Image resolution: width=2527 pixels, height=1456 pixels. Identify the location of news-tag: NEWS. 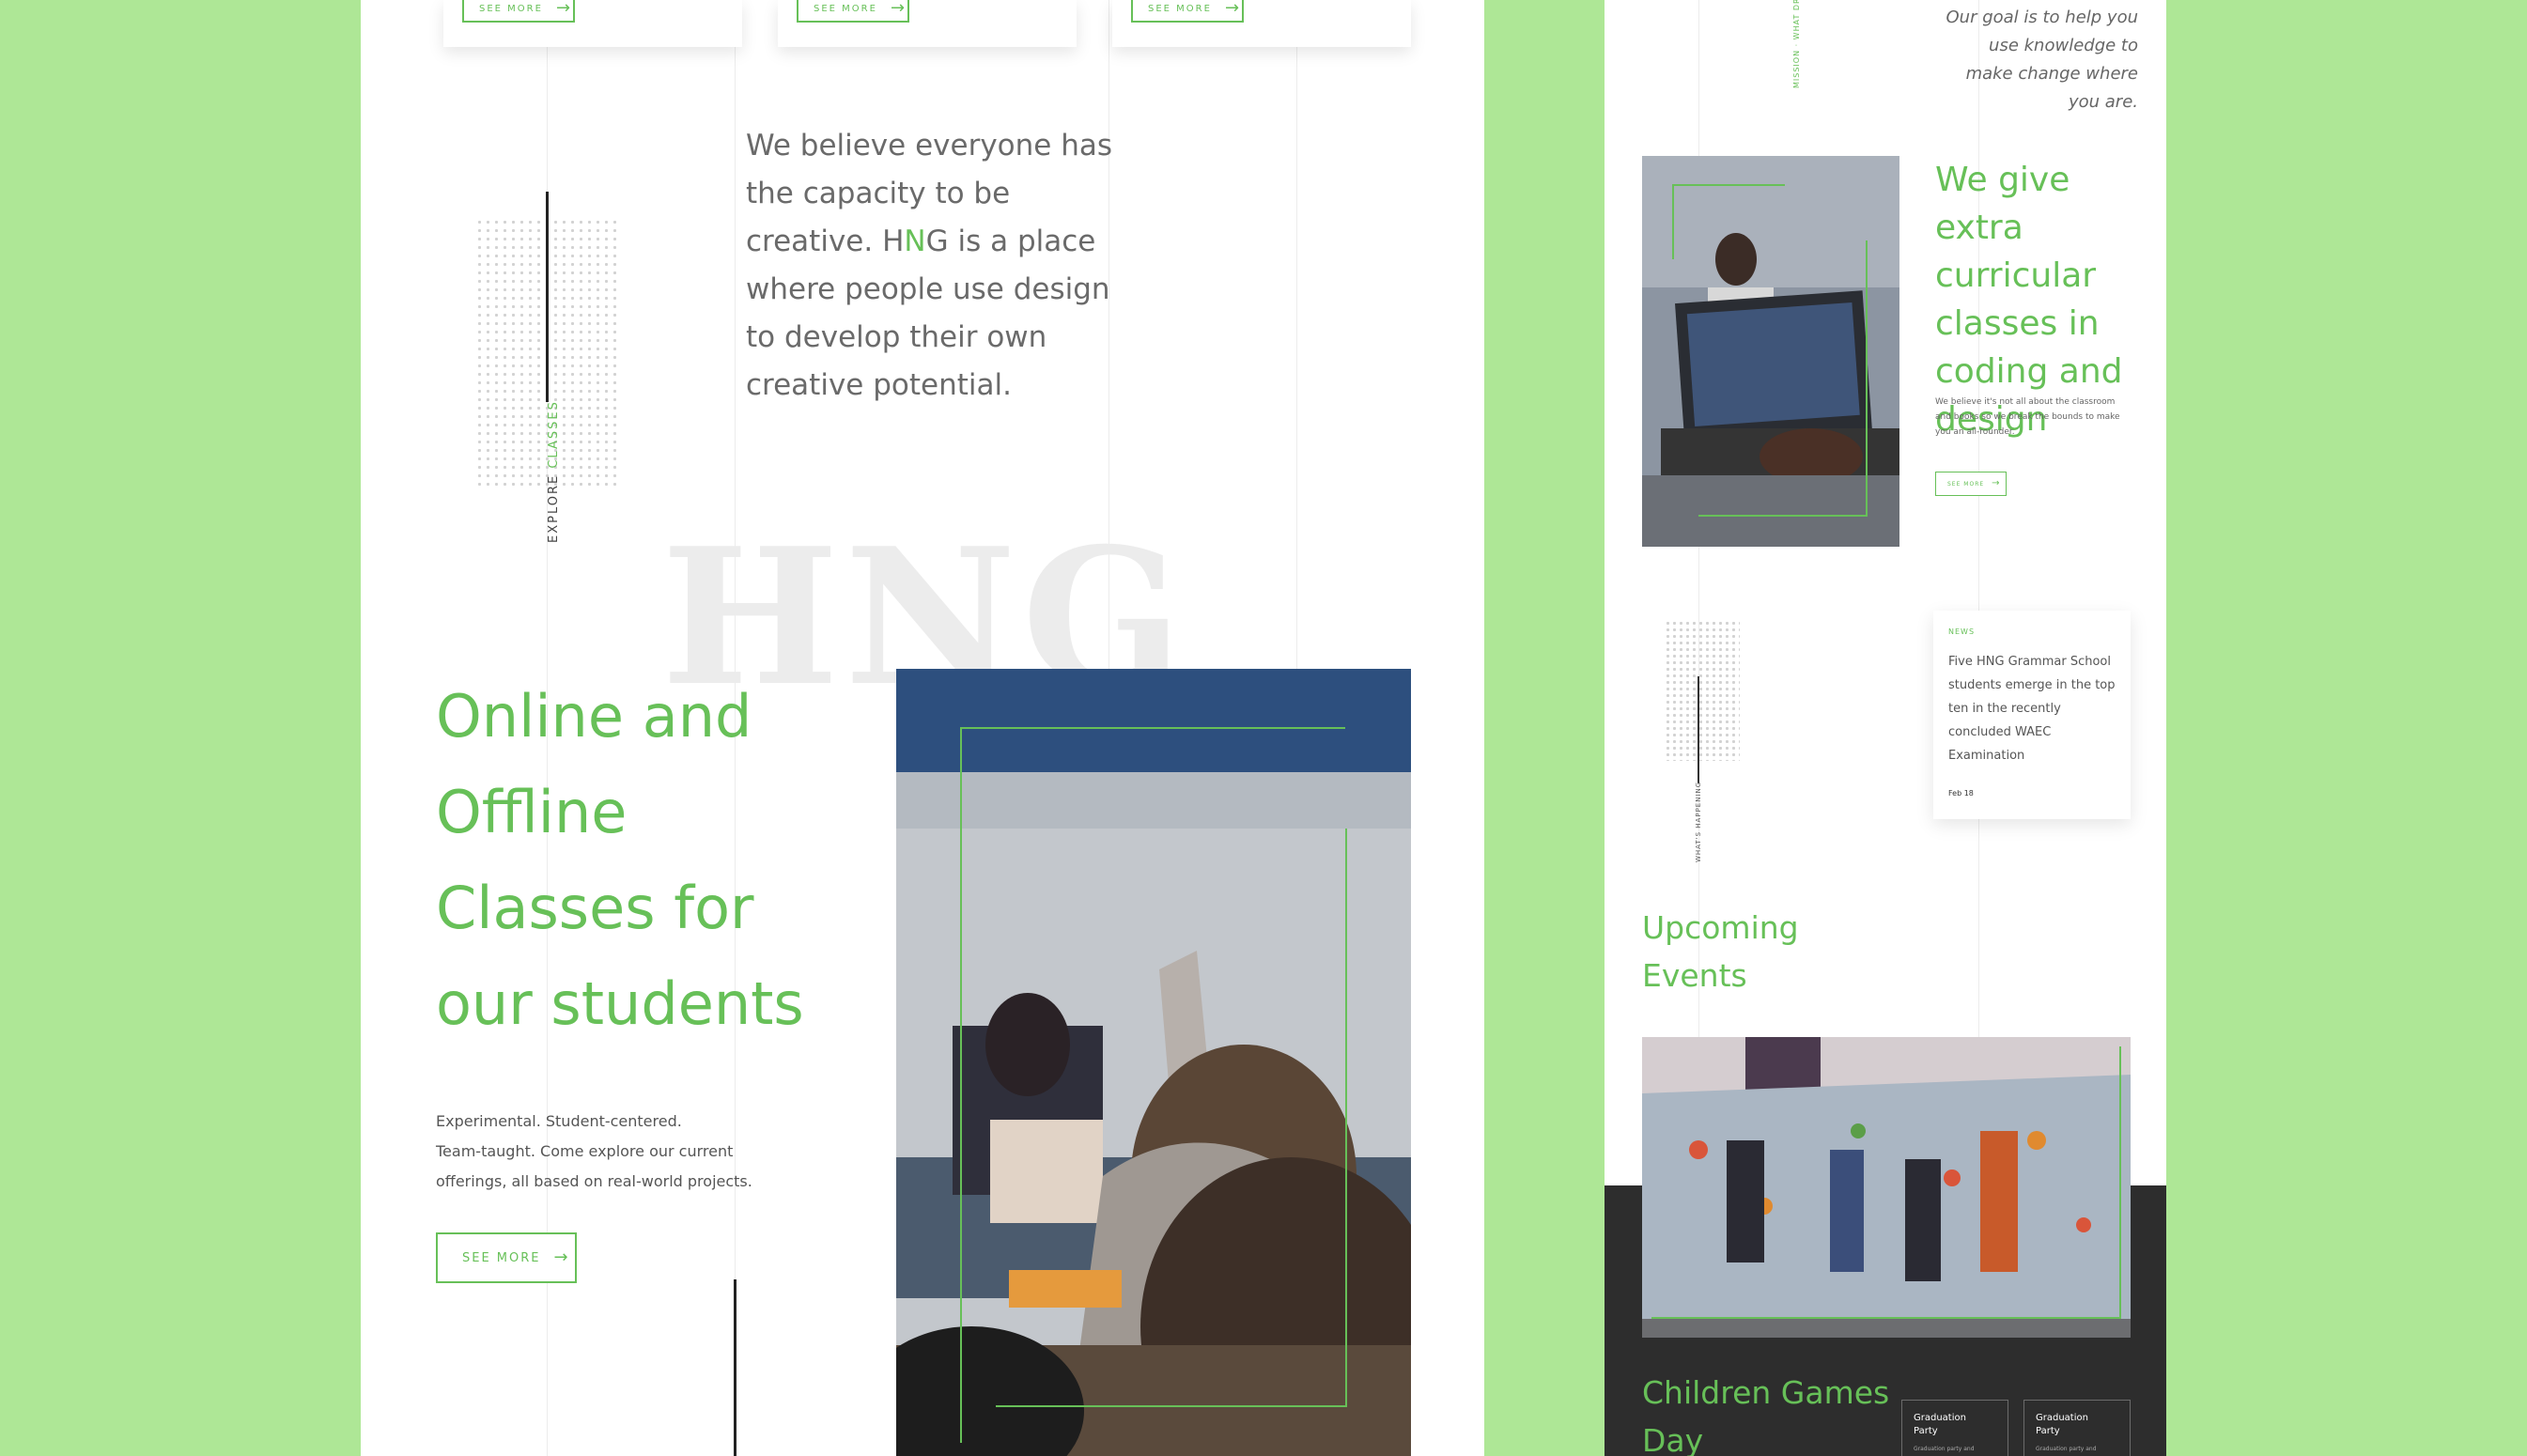
(1962, 631).